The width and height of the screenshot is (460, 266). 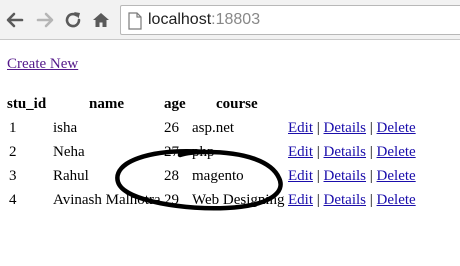 I want to click on url-text: localhost:18803, so click(x=204, y=20).